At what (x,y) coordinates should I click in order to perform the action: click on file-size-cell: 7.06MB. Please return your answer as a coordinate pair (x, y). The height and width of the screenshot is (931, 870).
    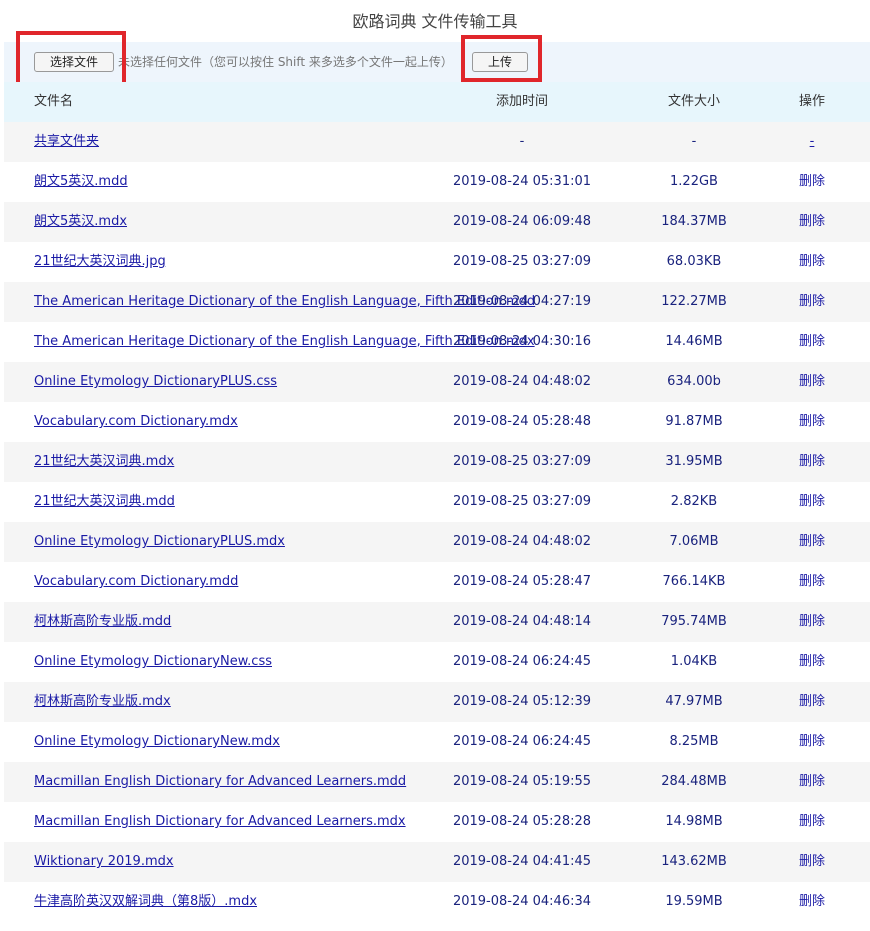
    Looking at the image, I should click on (694, 541).